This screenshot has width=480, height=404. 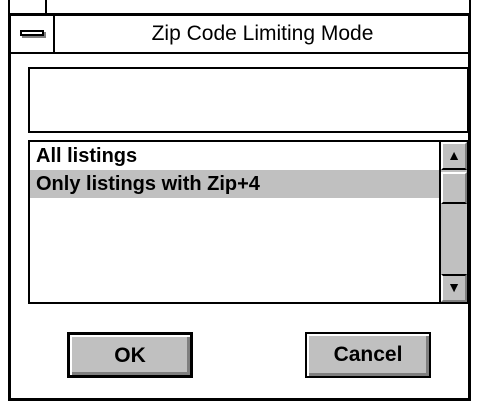 What do you see at coordinates (130, 355) in the screenshot?
I see `ok-button: OK` at bounding box center [130, 355].